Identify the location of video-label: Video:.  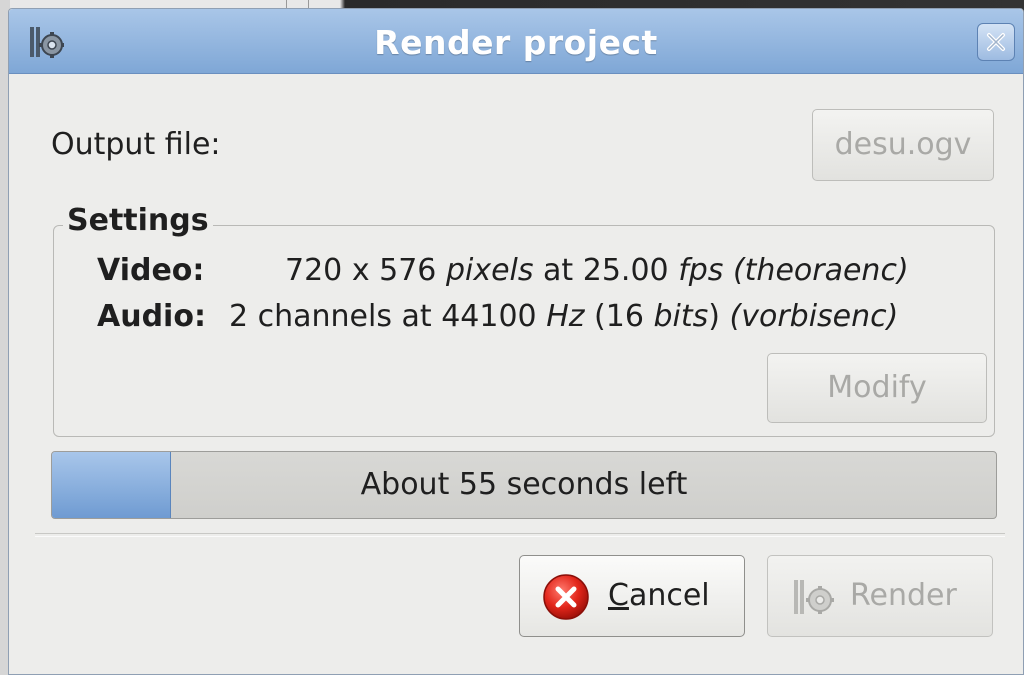
(151, 270).